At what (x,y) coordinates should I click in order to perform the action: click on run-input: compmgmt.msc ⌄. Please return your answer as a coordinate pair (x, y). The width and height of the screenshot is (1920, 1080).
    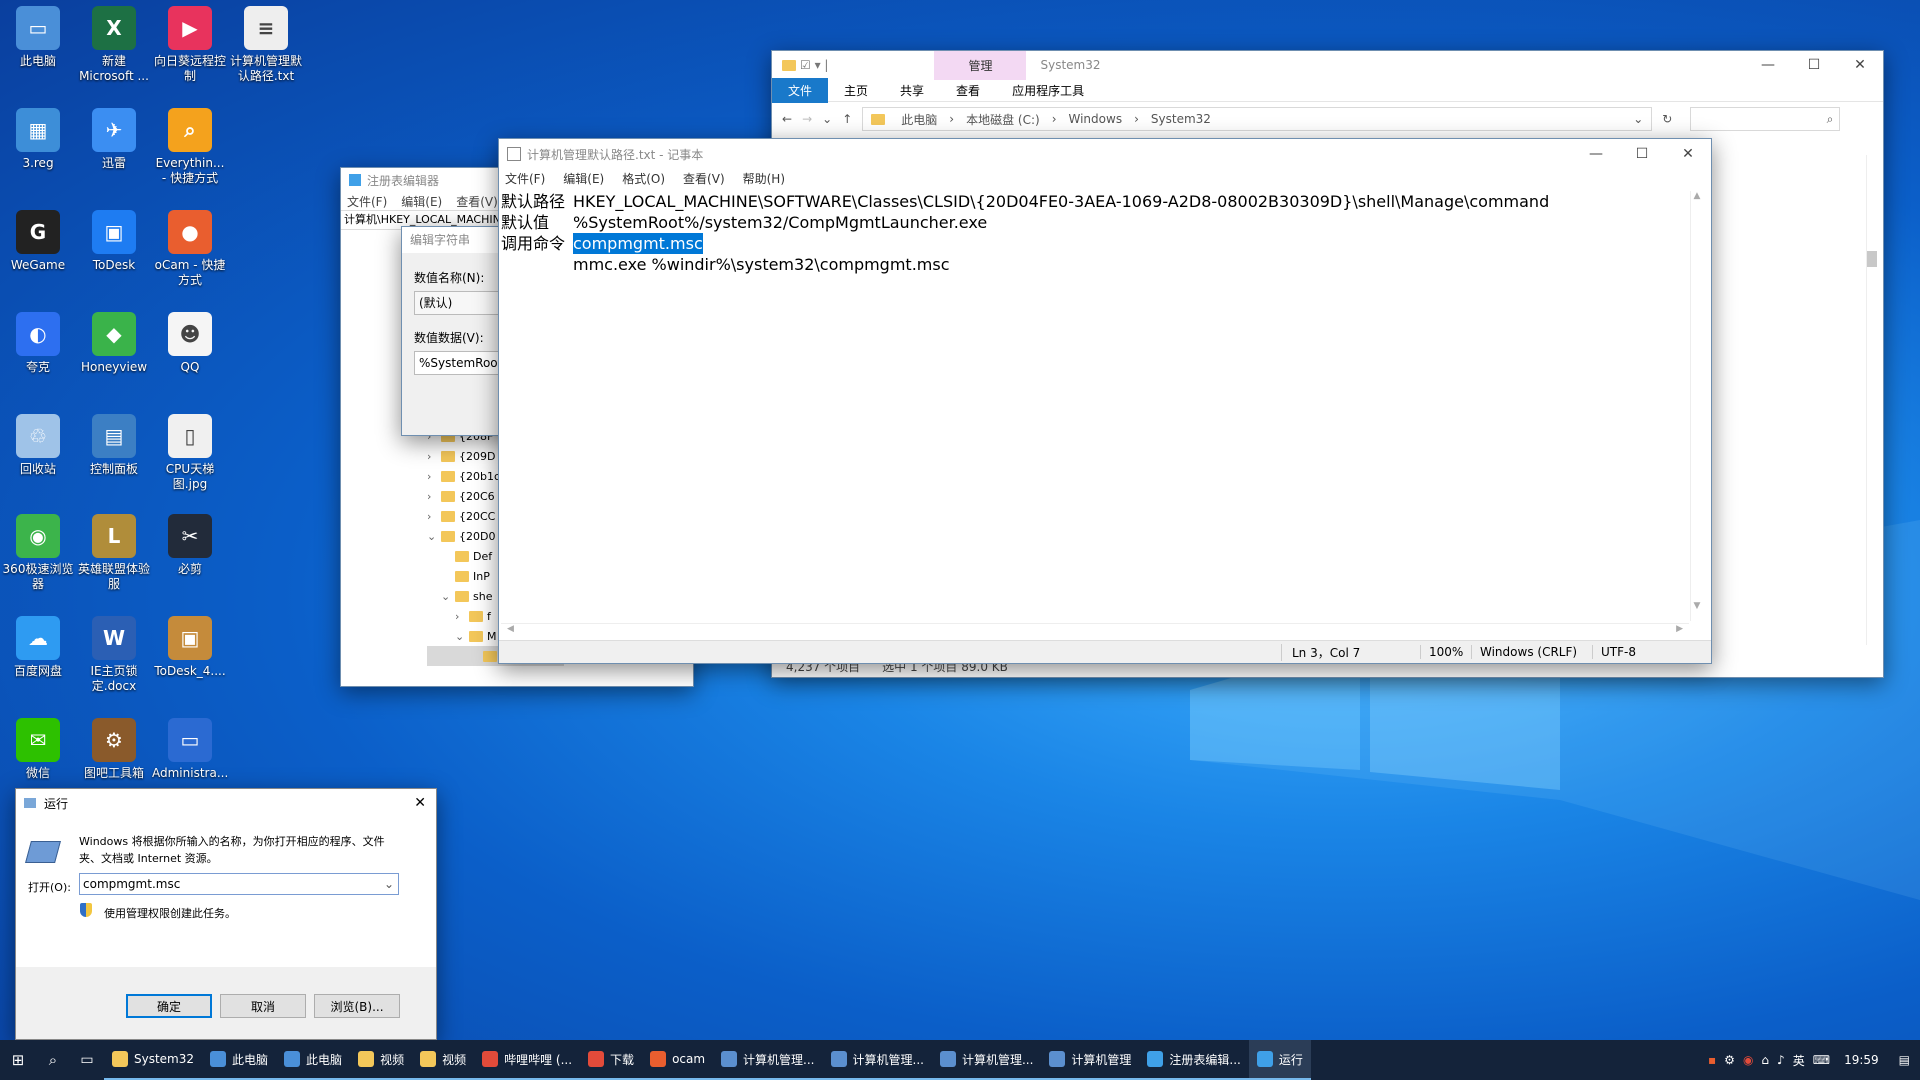
    Looking at the image, I should click on (239, 884).